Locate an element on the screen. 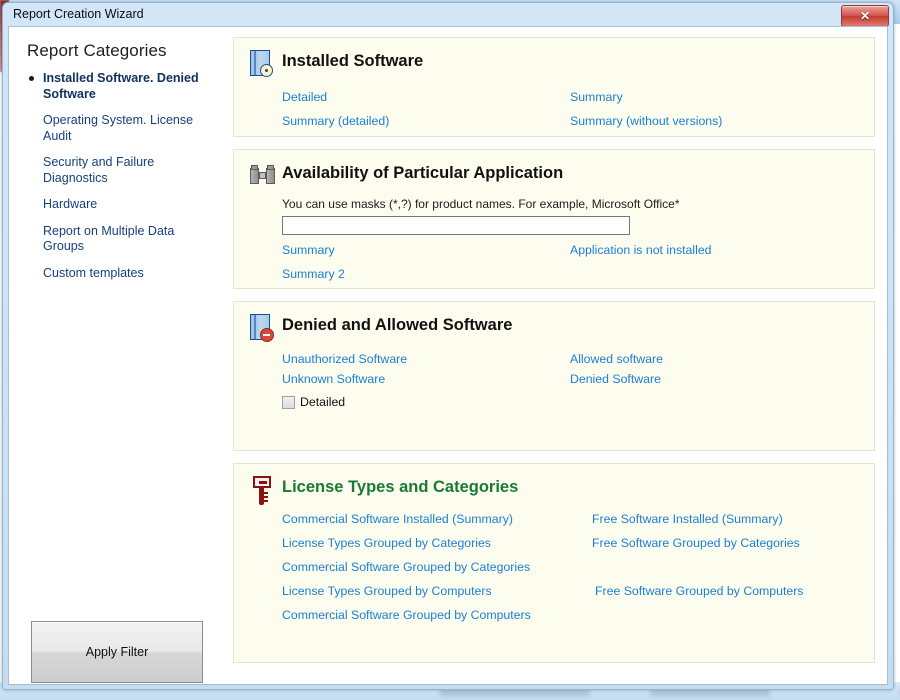 The height and width of the screenshot is (700, 900). link-free-software-grouped-by-computers: Free Software Grouped by Computers is located at coordinates (726, 591).